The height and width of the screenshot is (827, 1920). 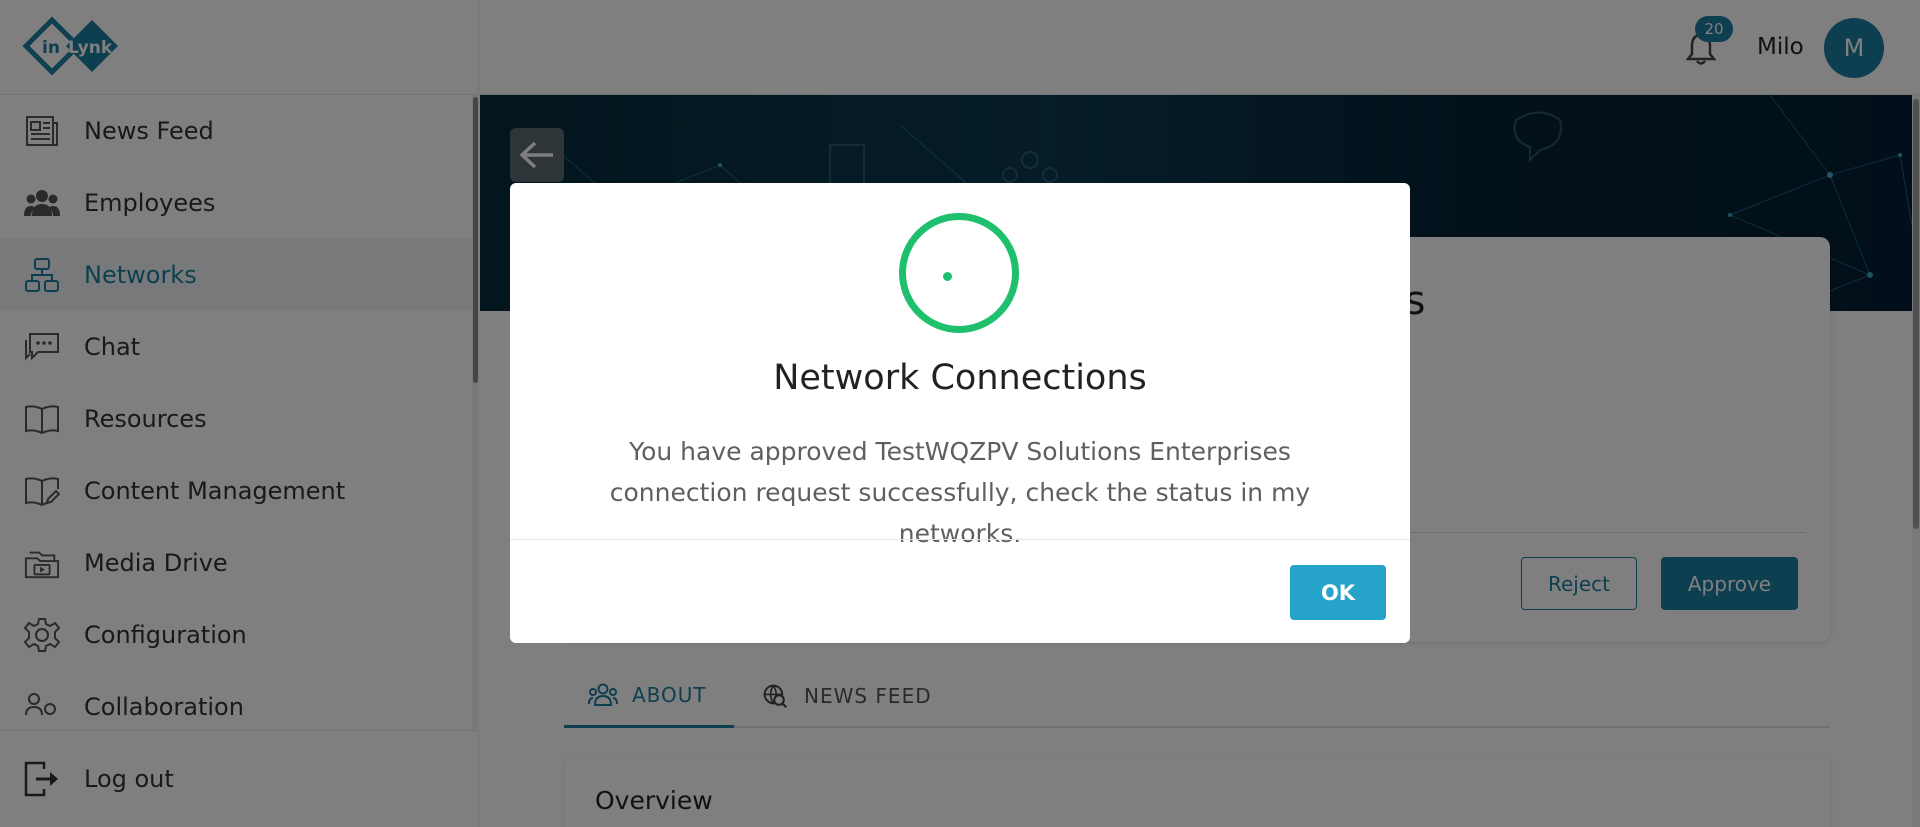 What do you see at coordinates (1338, 592) in the screenshot?
I see `ok-button: OK` at bounding box center [1338, 592].